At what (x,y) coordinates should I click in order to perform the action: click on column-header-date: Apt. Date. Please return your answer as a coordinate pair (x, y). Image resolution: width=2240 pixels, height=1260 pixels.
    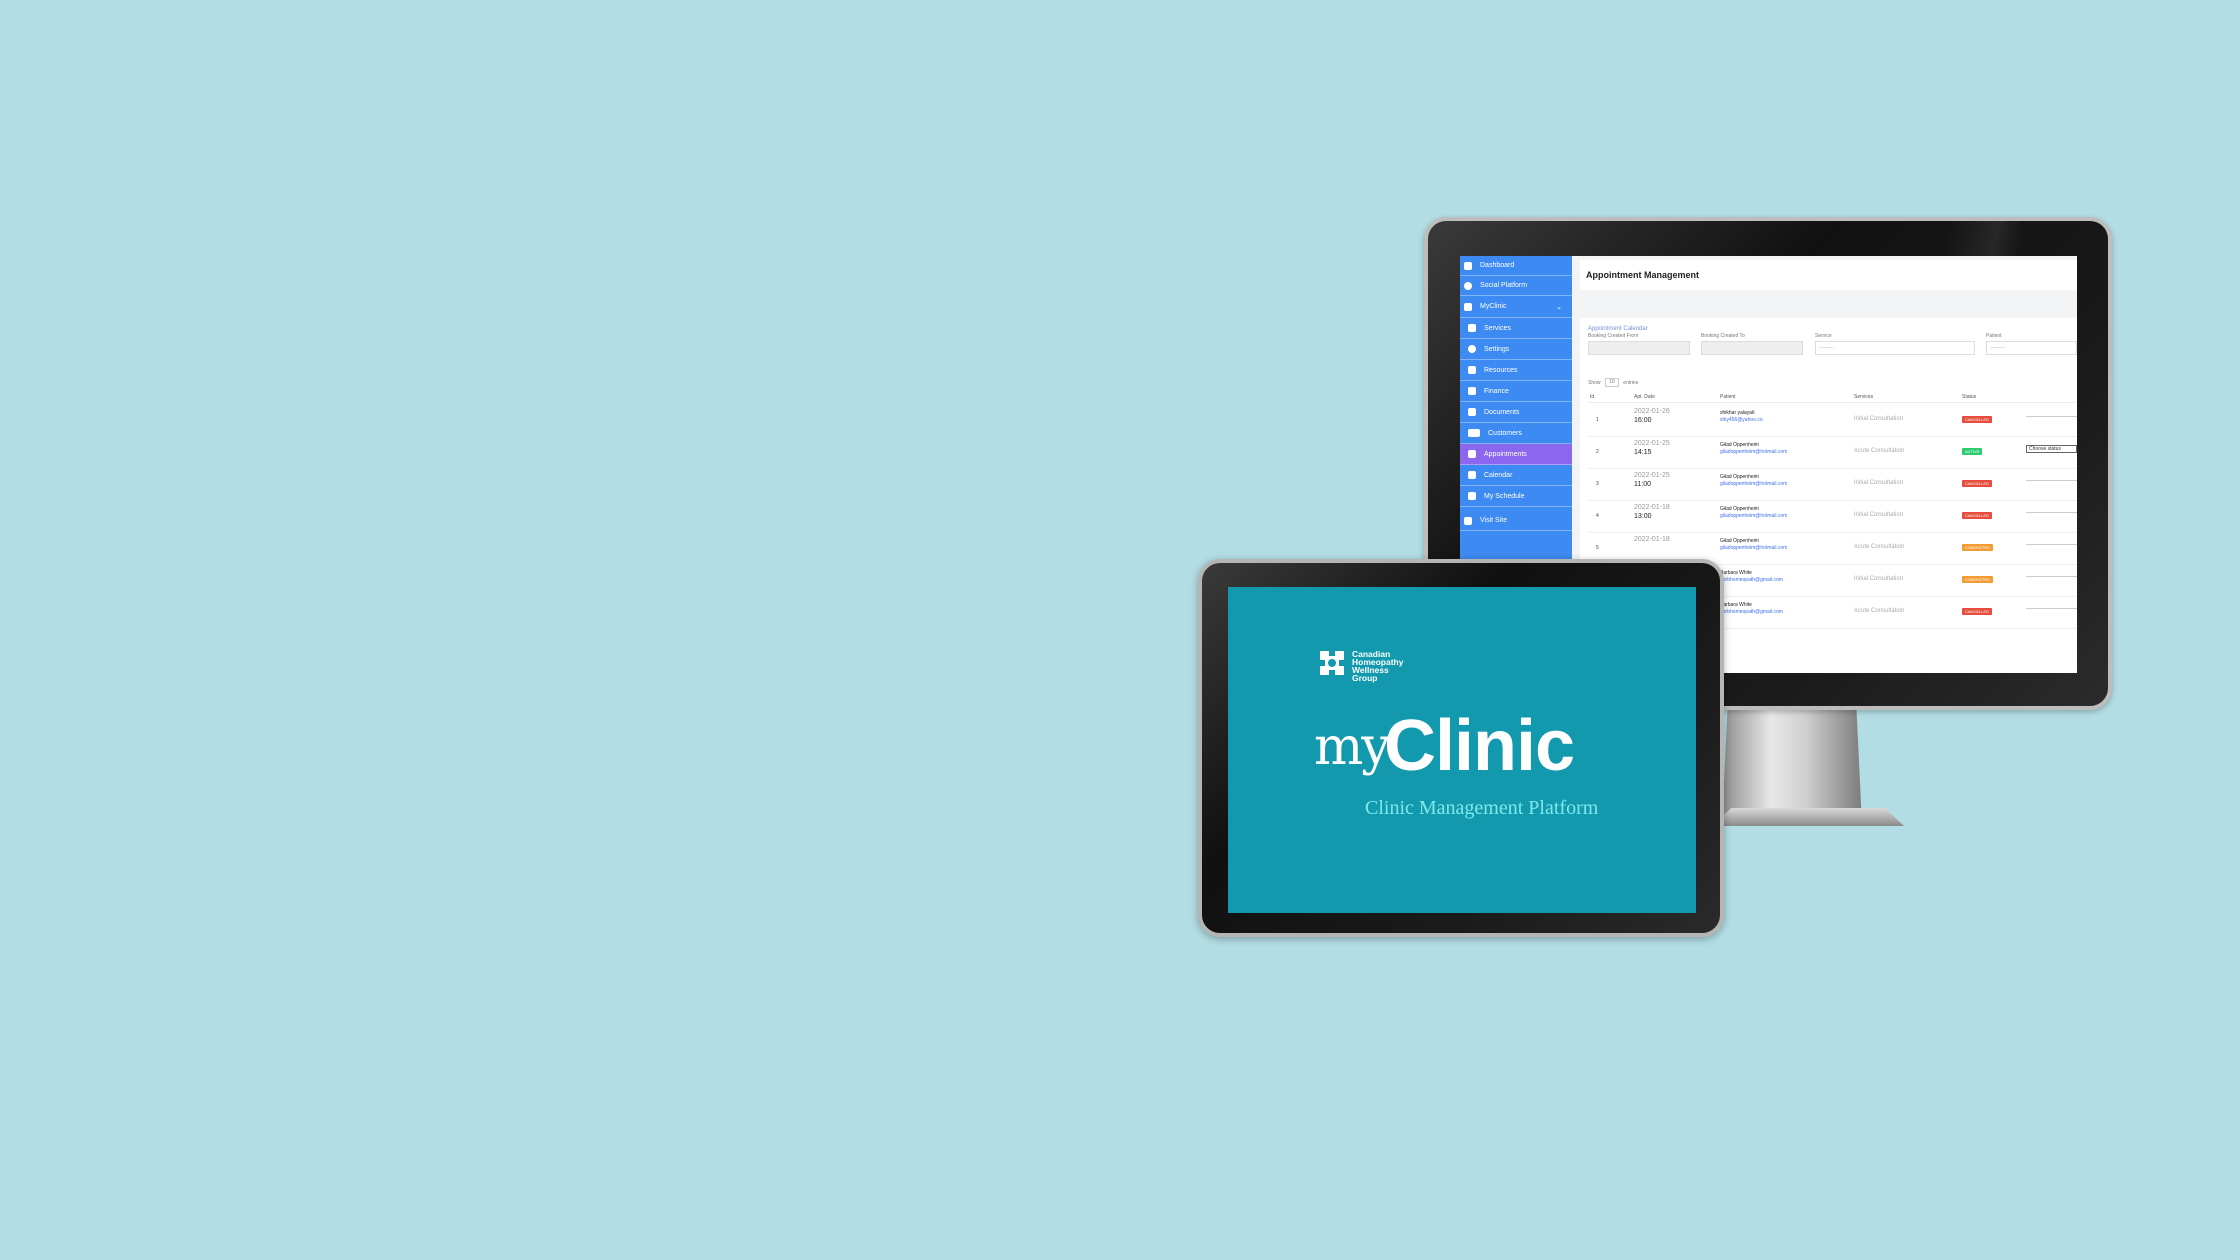
    Looking at the image, I should click on (1644, 397).